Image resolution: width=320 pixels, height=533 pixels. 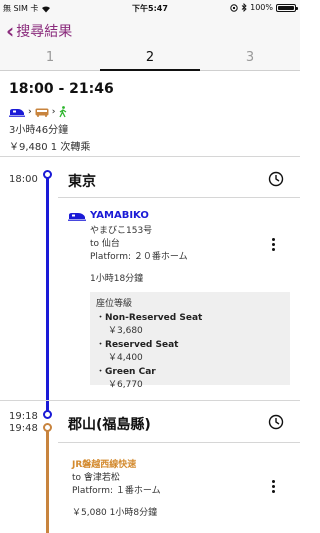 What do you see at coordinates (139, 257) in the screenshot?
I see `train-platform: Platform: ２０番ホーム` at bounding box center [139, 257].